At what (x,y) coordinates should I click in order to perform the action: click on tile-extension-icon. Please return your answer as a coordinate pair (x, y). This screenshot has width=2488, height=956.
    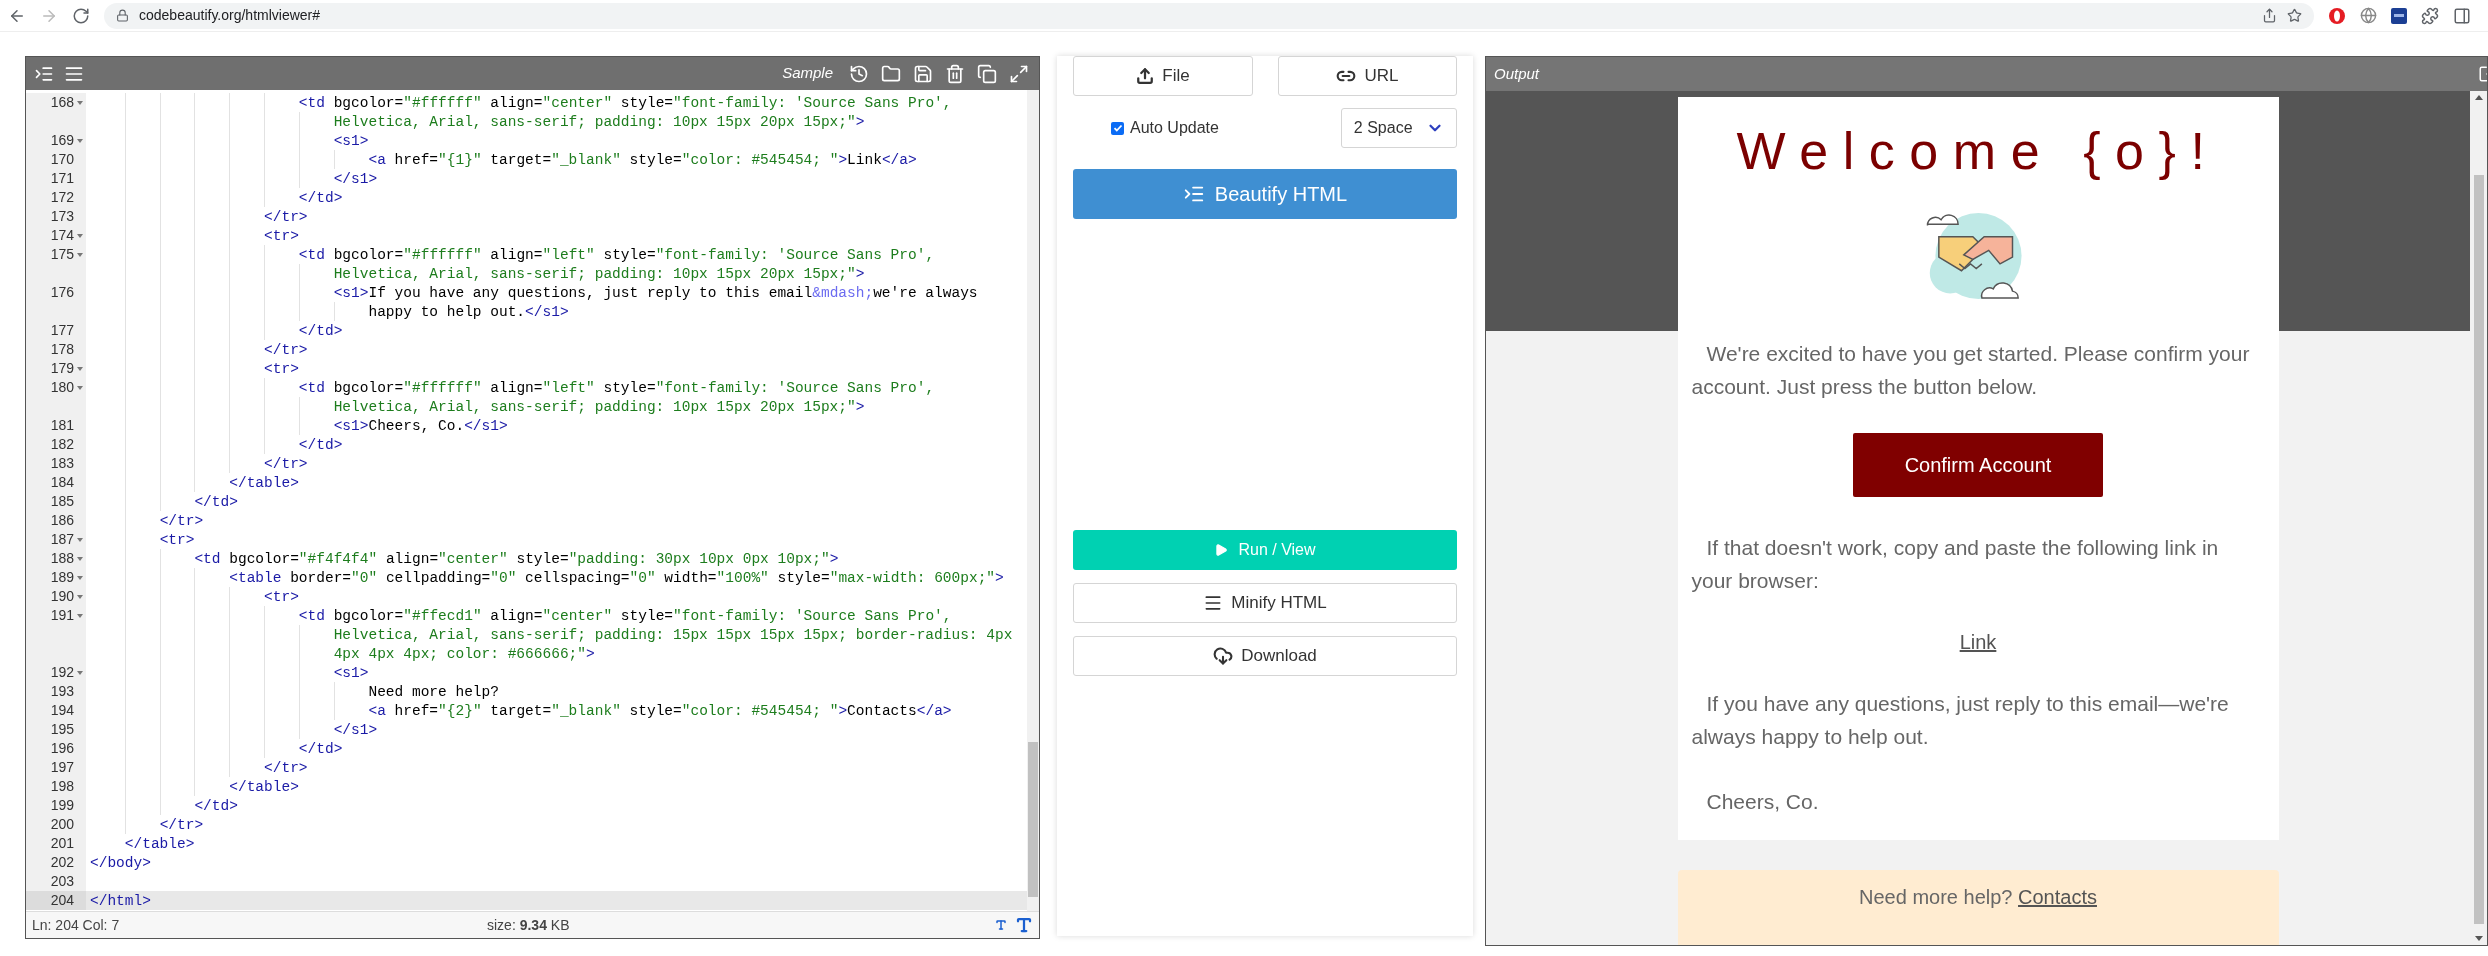
    Looking at the image, I should click on (2399, 15).